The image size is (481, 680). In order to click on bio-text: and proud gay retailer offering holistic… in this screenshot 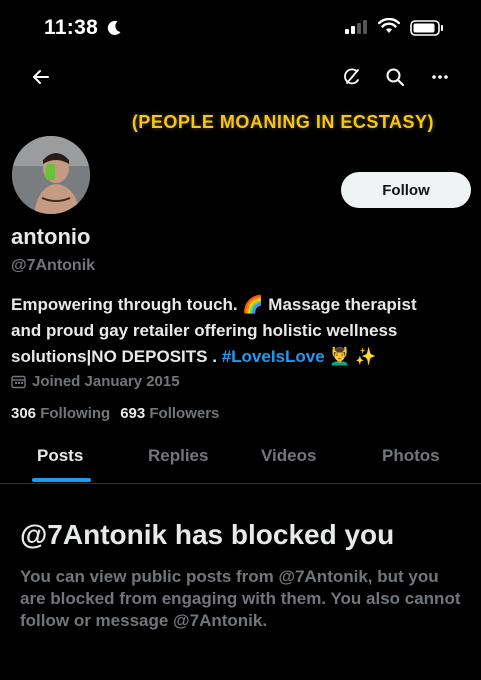, I will do `click(204, 330)`.